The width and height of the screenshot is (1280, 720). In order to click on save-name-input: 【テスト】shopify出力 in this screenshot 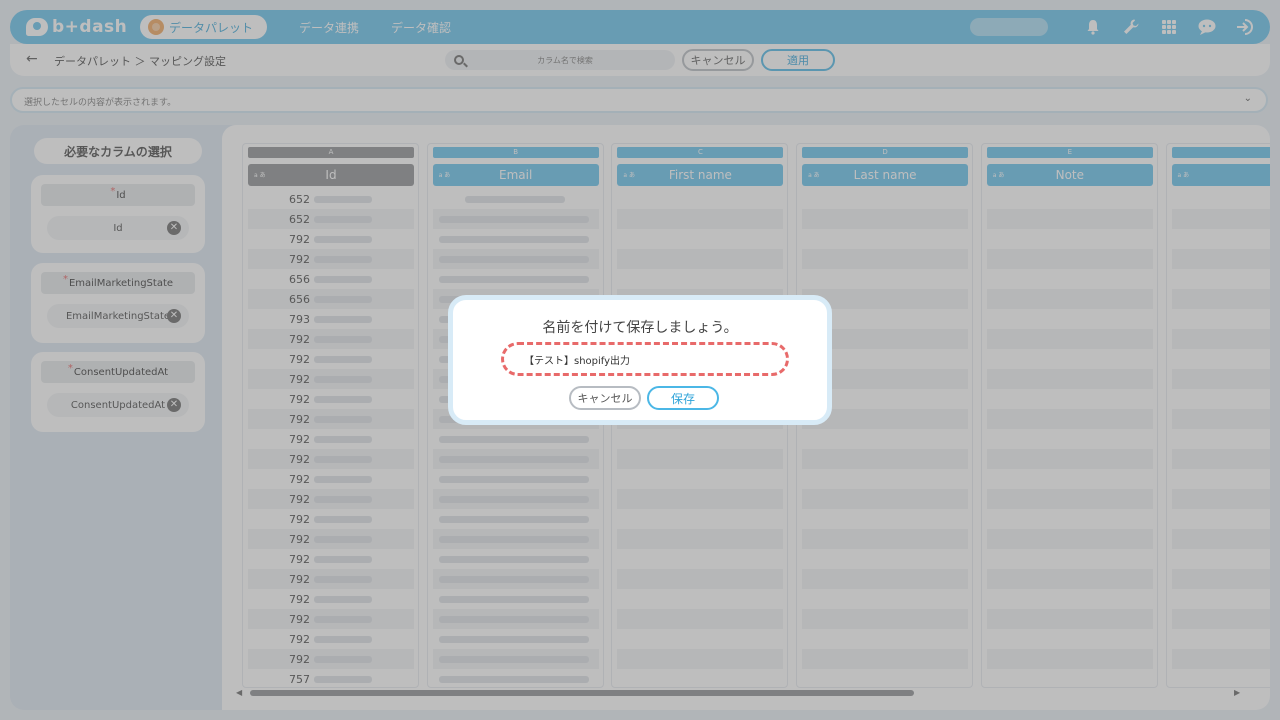, I will do `click(645, 359)`.